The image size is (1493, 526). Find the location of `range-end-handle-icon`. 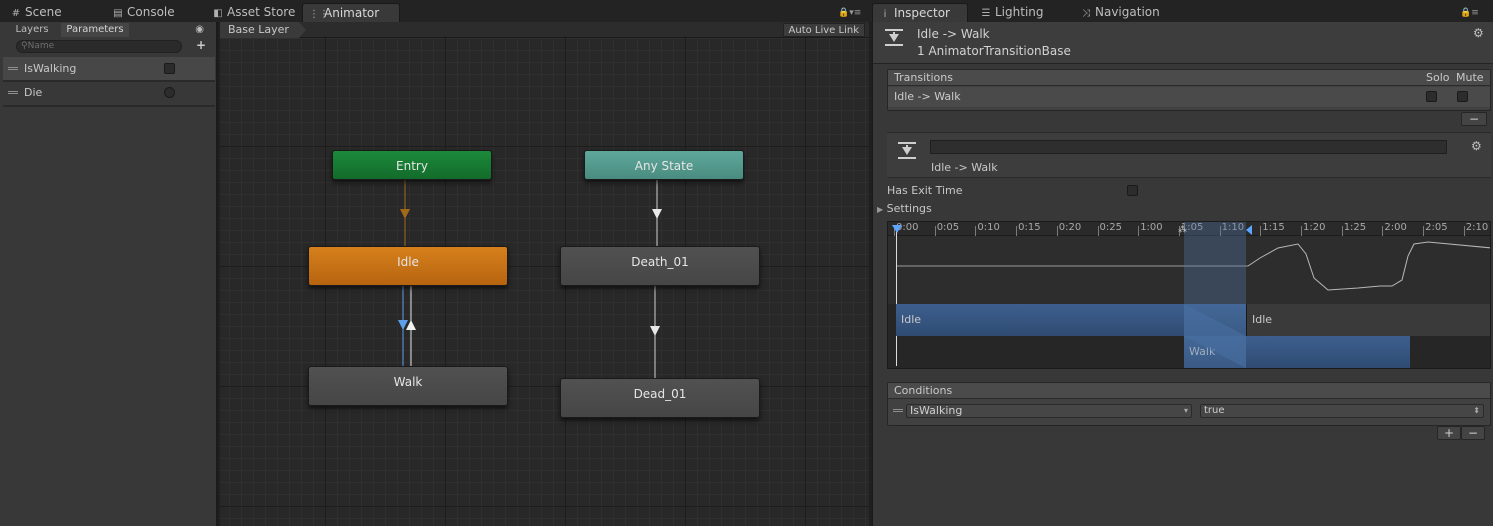

range-end-handle-icon is located at coordinates (1249, 230).